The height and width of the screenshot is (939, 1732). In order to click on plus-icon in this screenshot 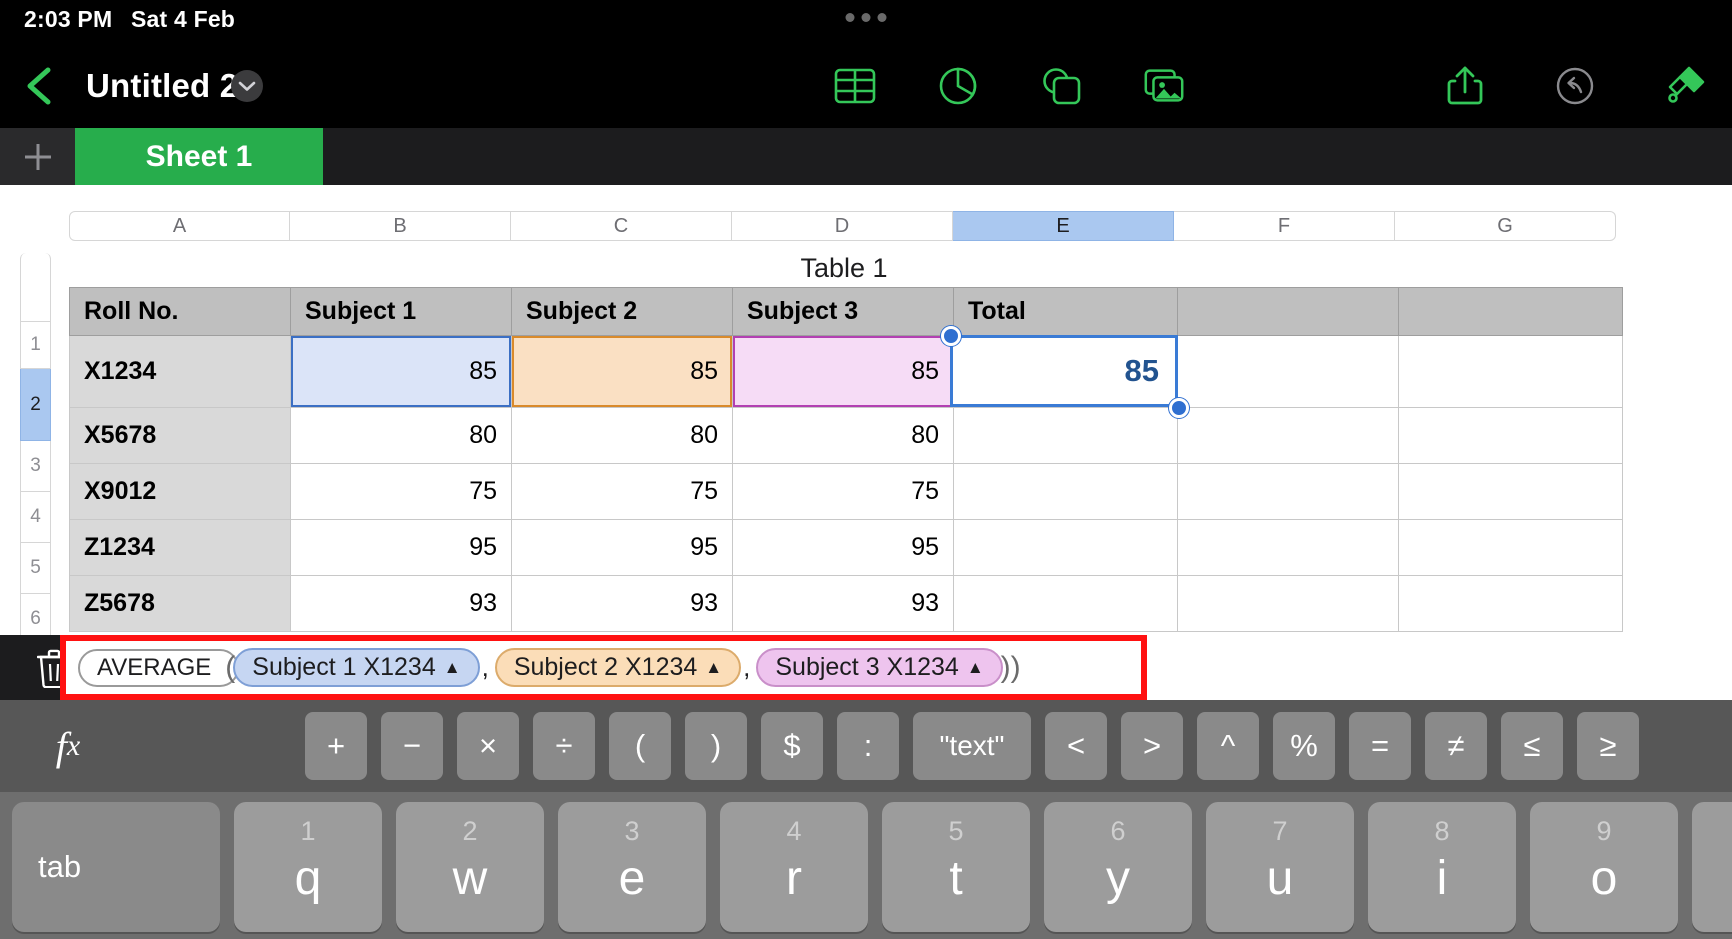, I will do `click(37, 156)`.